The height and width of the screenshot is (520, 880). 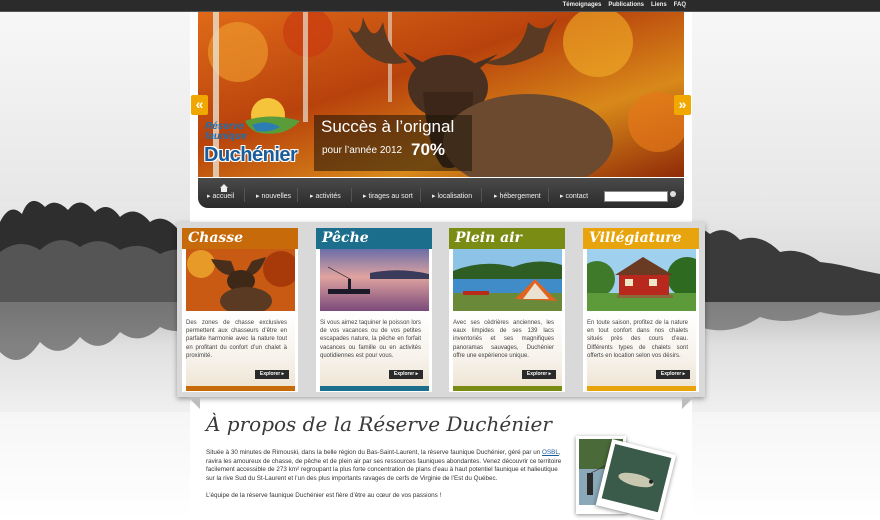 What do you see at coordinates (582, 5) in the screenshot?
I see `top-link-temoignages: Témoignages` at bounding box center [582, 5].